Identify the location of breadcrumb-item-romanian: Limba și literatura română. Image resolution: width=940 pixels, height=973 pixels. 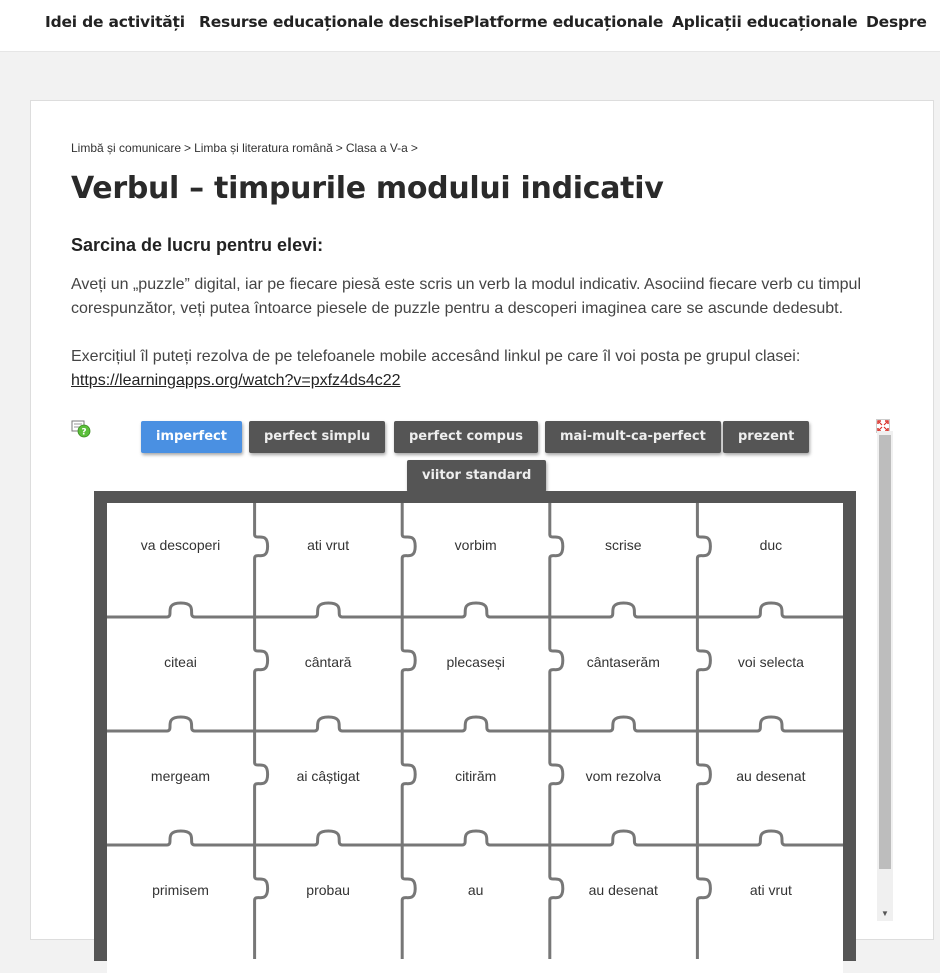
(263, 148).